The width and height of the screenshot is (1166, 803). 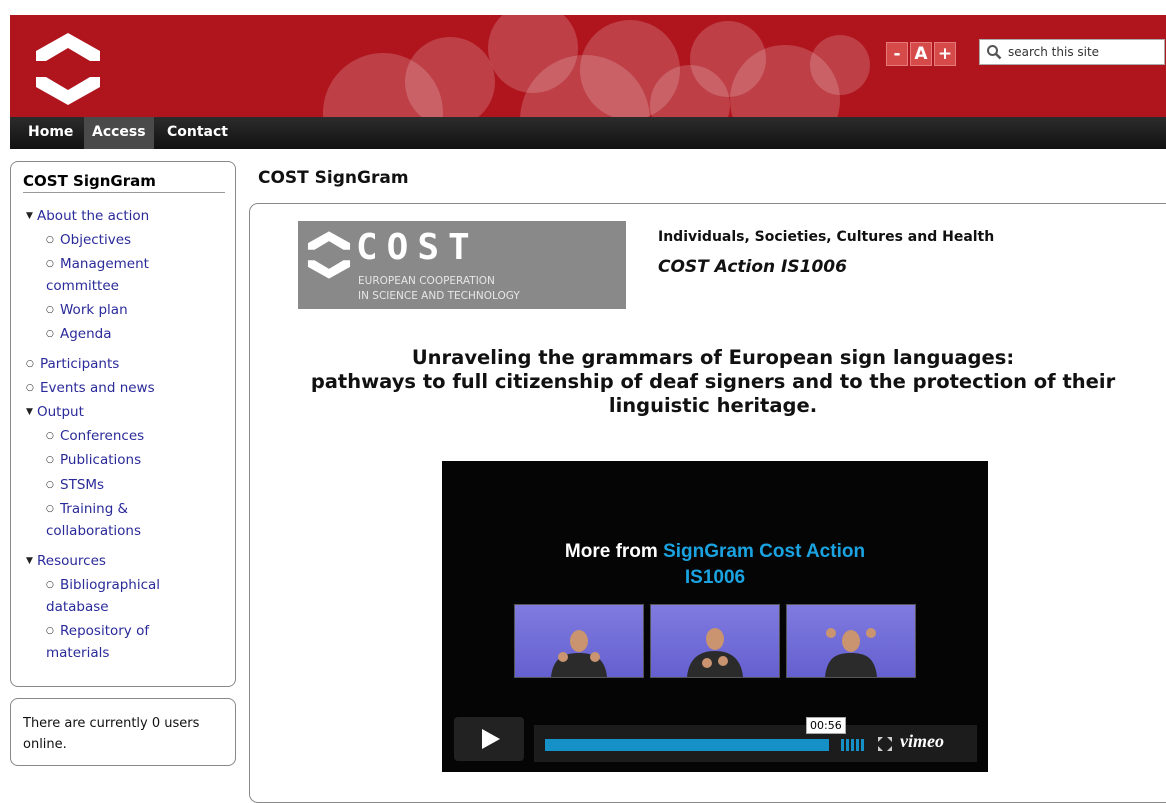 I want to click on sidebar-item-stsms: ○ STSMs, so click(x=75, y=485).